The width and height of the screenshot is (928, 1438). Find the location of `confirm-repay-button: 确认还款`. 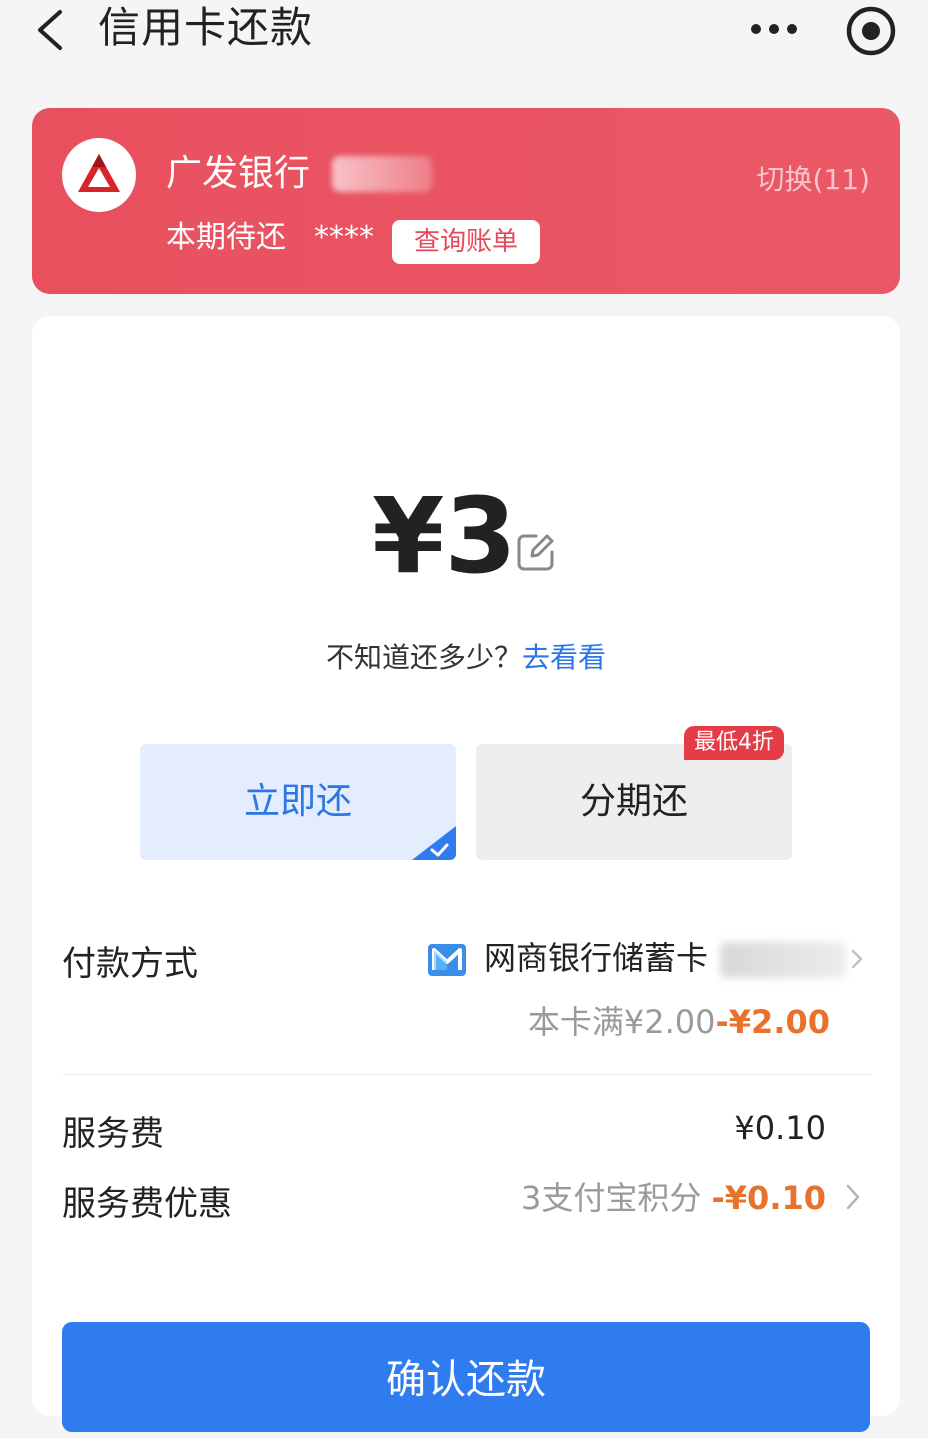

confirm-repay-button: 确认还款 is located at coordinates (466, 1377).